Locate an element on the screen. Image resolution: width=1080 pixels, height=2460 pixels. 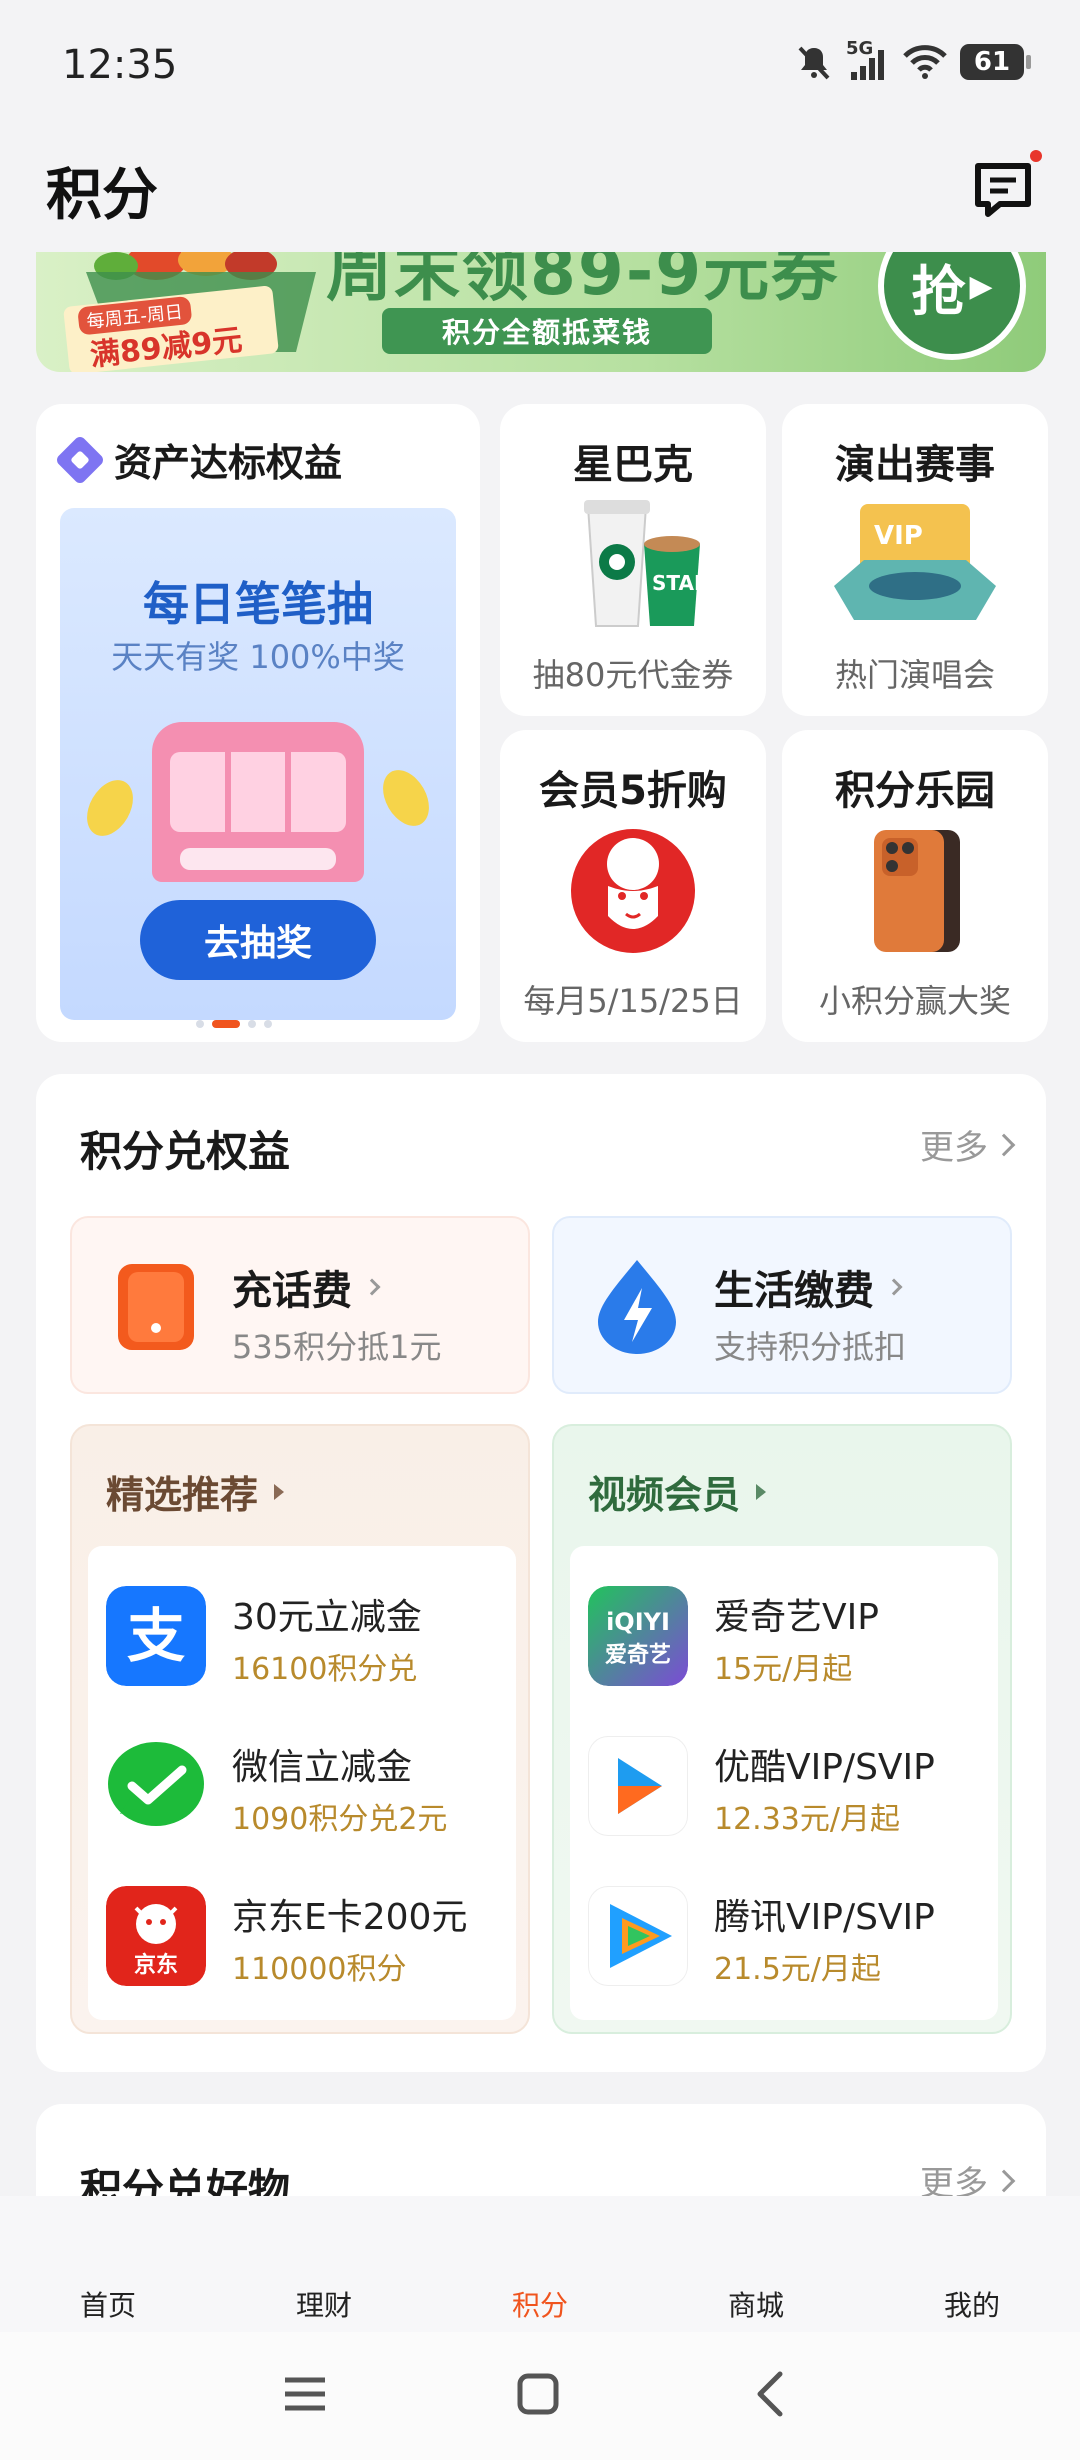
list-item: 京东 京东E卡200元 110000积分 is located at coordinates (306, 1936).